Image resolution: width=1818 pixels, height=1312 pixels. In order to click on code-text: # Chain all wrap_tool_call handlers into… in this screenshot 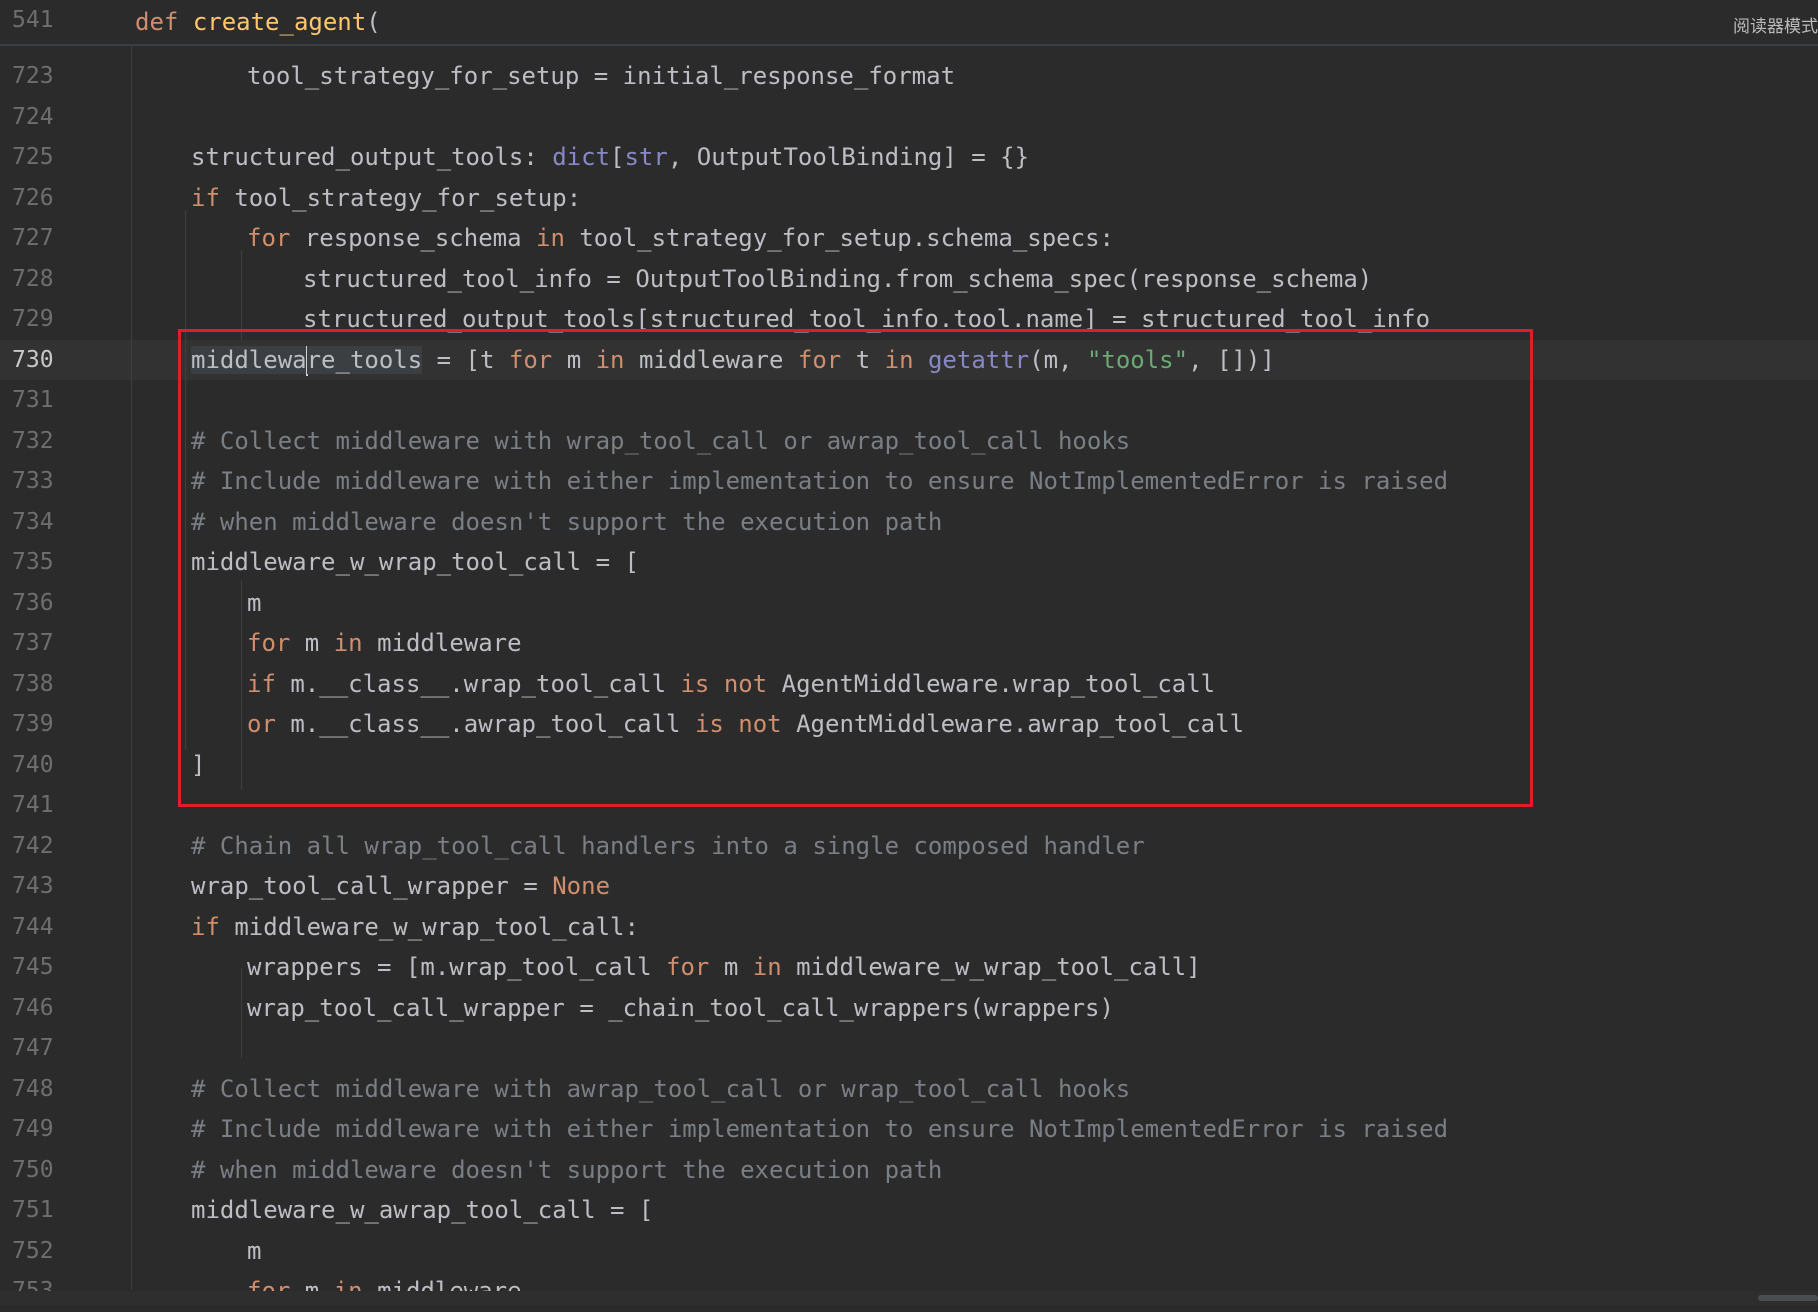, I will do `click(668, 846)`.